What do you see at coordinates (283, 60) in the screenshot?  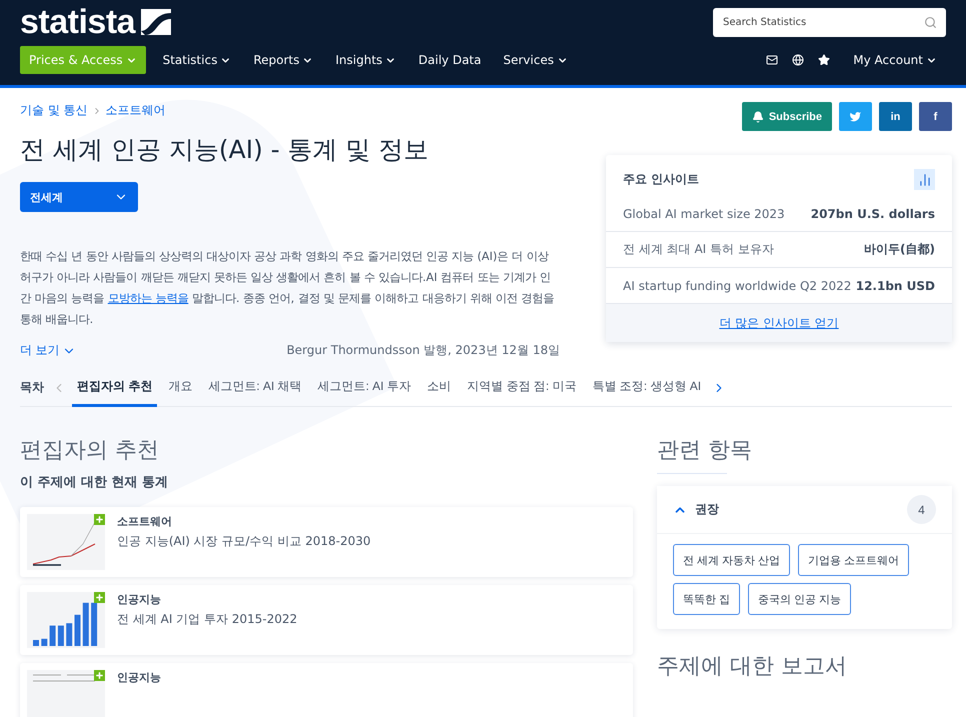 I see `nav-item: Reports` at bounding box center [283, 60].